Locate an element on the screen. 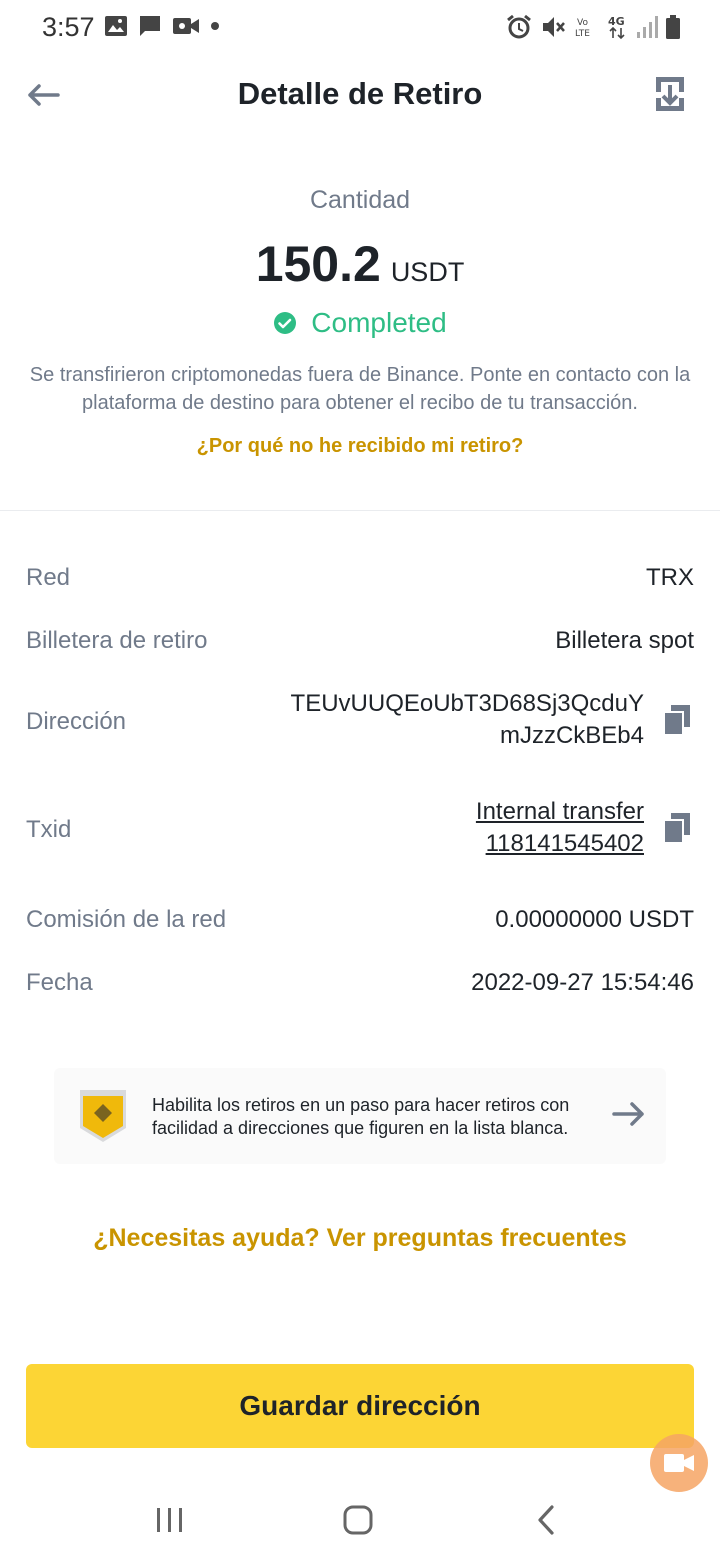  4g-icon: 4G is located at coordinates (616, 27).